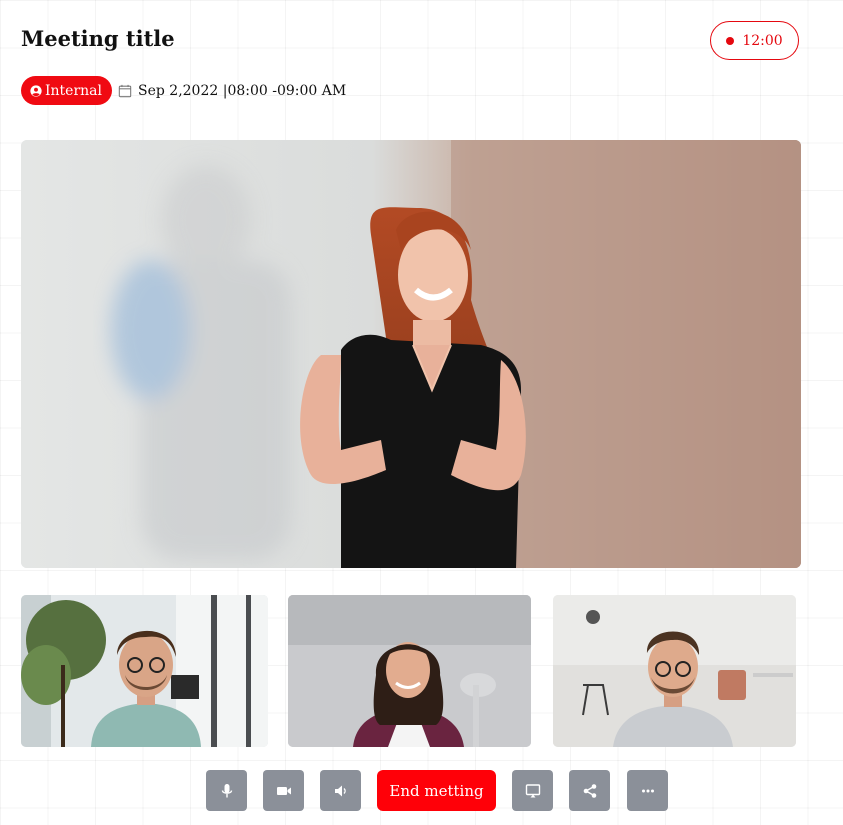 This screenshot has height=825, width=843. Describe the element at coordinates (73, 90) in the screenshot. I see `badge-label: Internal` at that location.